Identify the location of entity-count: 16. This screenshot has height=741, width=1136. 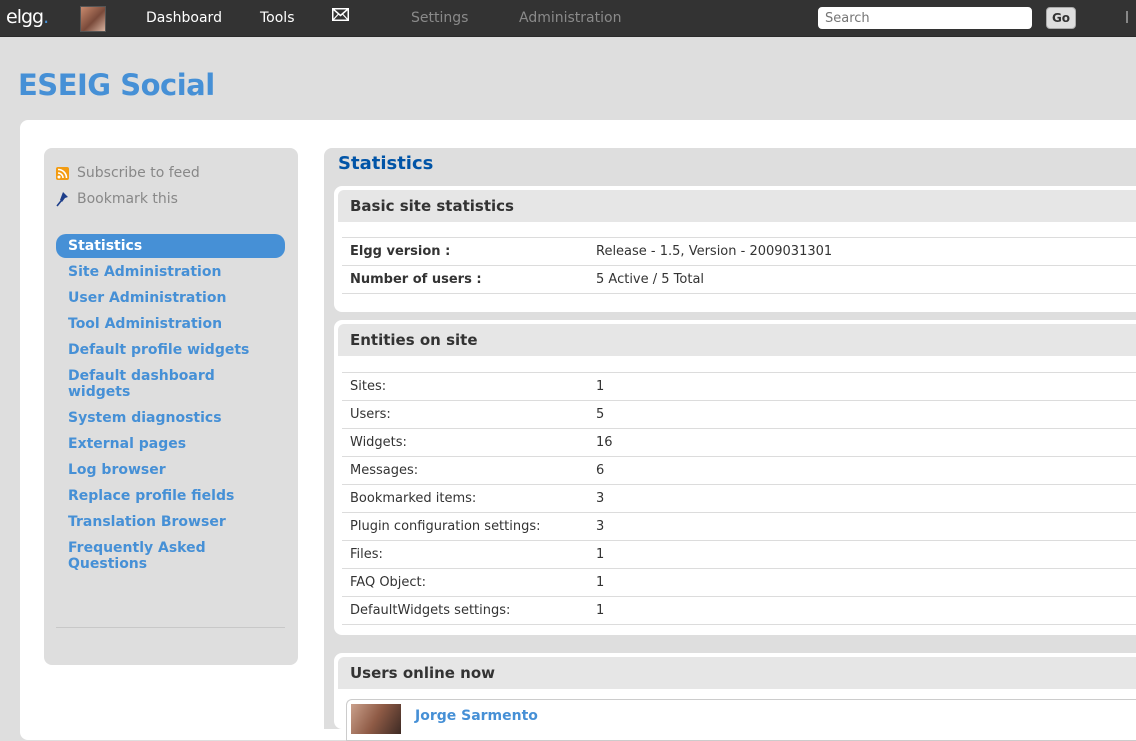
(862, 442).